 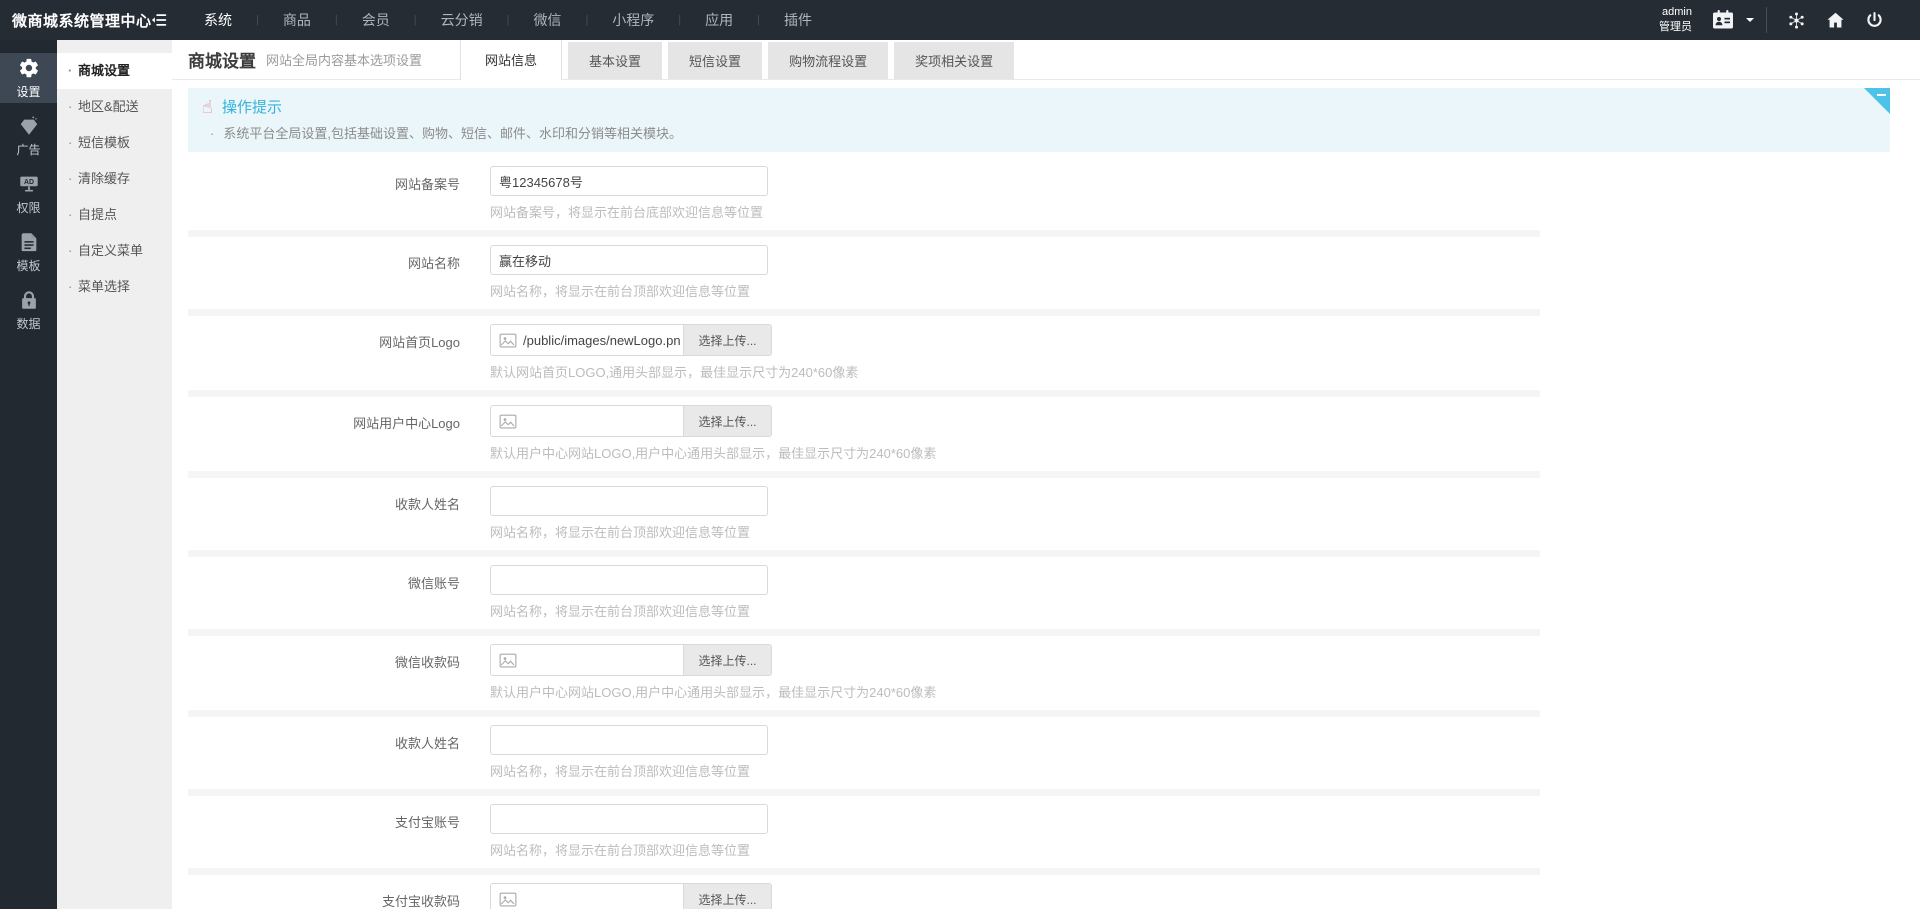 I want to click on field-control: 网站备案号，将显示在前台底部欢迎信息等位置, so click(x=629, y=193).